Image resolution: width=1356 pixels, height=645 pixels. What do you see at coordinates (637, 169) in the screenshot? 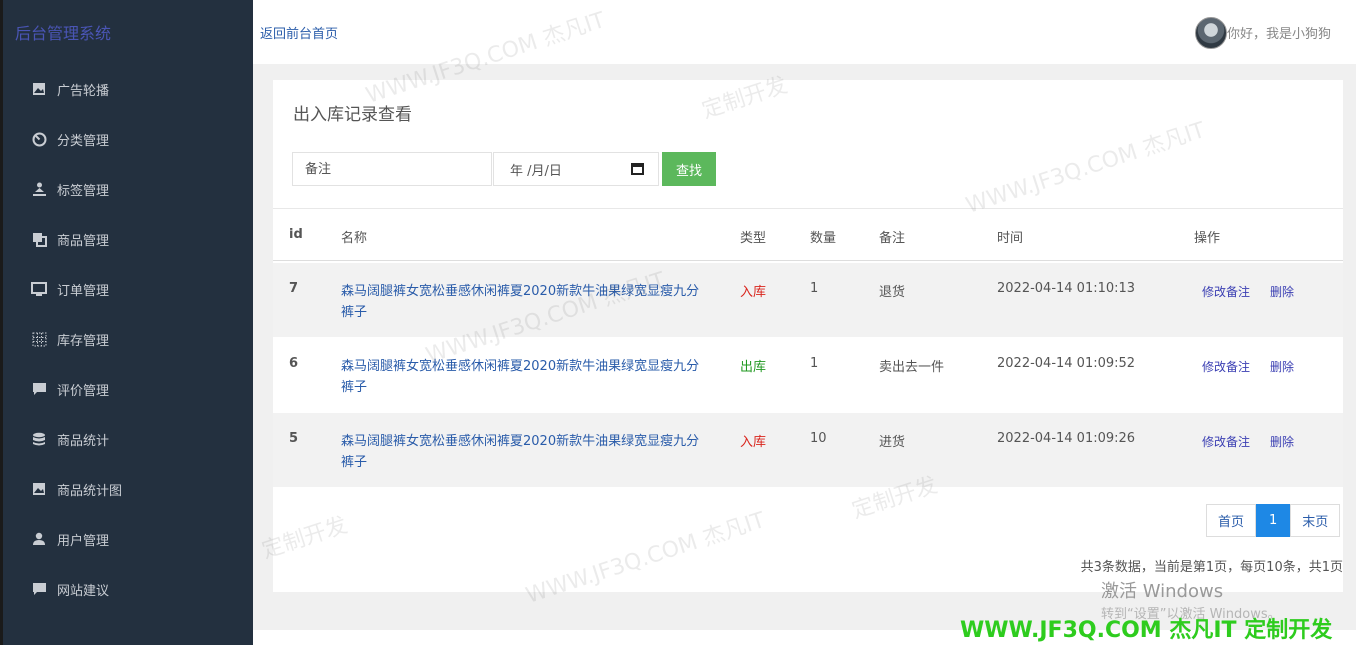
I see `calendar-icon` at bounding box center [637, 169].